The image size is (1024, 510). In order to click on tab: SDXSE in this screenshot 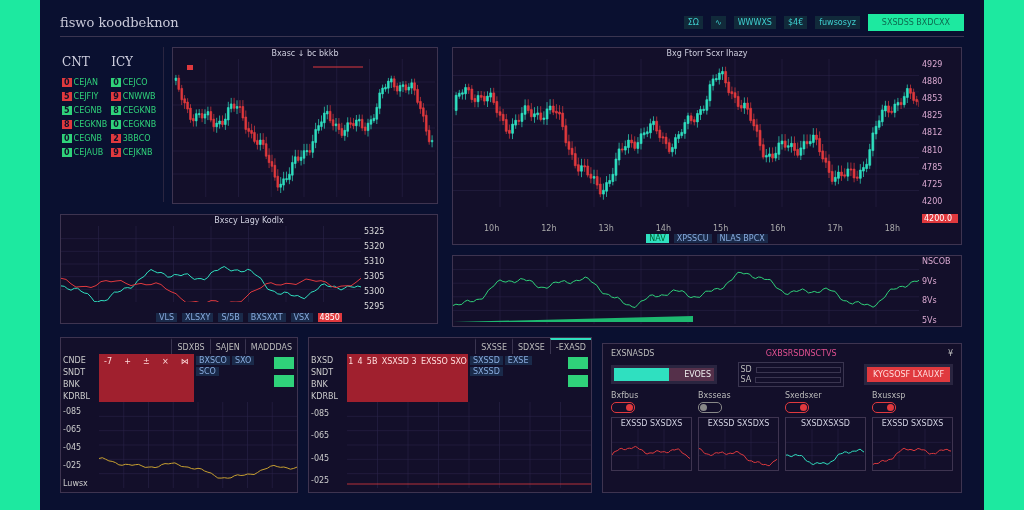, I will do `click(531, 346)`.